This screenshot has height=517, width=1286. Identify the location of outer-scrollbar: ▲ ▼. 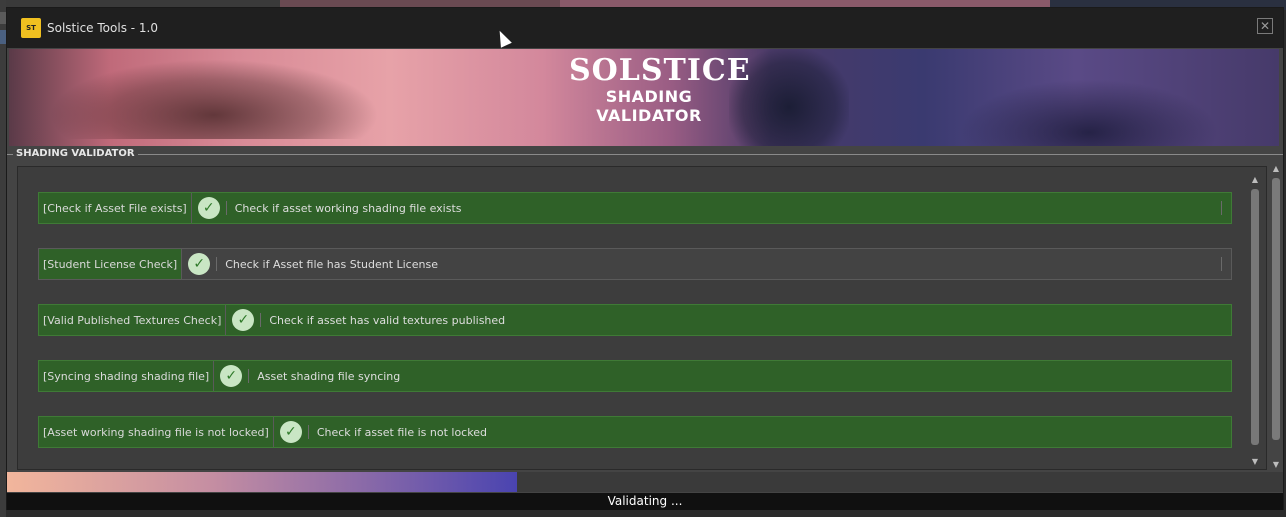
(1276, 317).